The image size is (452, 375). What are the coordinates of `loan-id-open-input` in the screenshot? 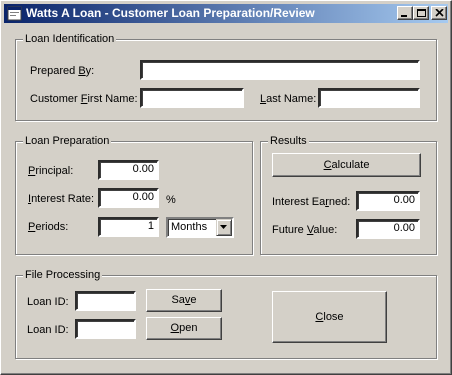 It's located at (105, 329).